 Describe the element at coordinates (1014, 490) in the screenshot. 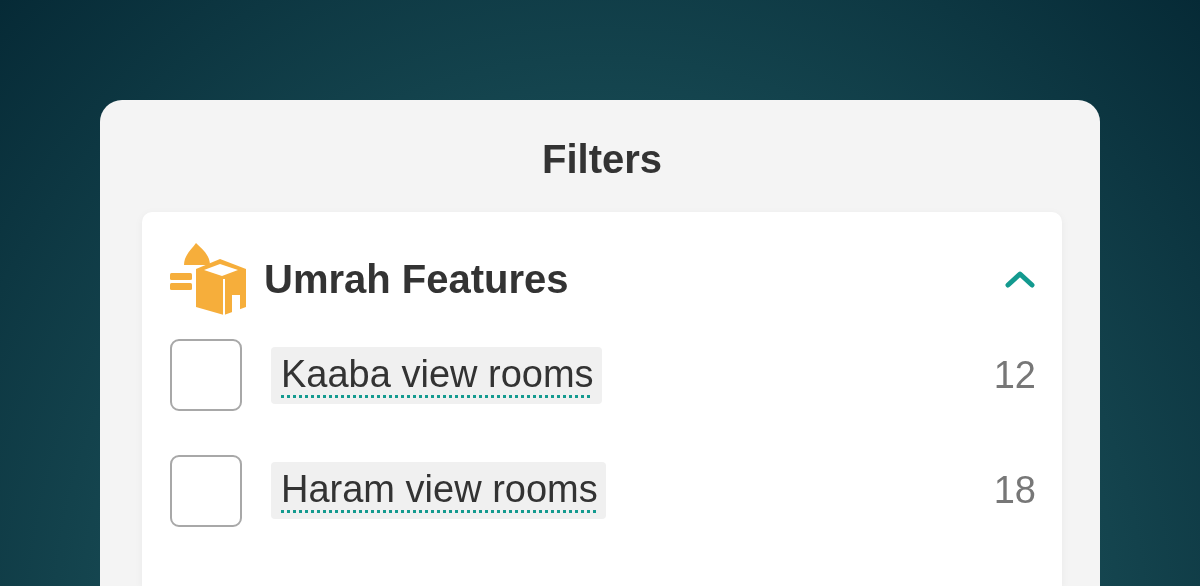

I see `option-count: 18` at that location.